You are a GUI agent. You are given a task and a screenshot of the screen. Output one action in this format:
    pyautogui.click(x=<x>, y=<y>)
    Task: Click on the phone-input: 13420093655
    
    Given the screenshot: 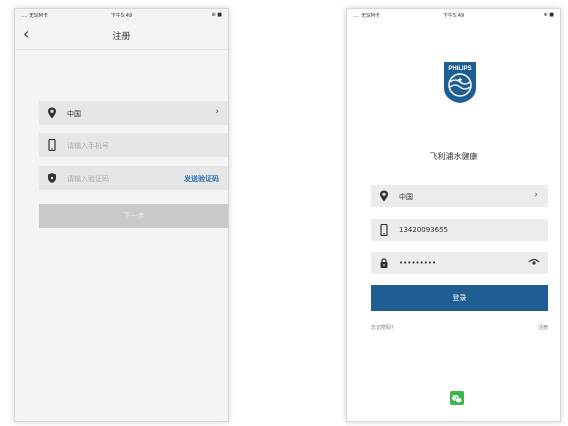 What is the action you would take?
    pyautogui.click(x=459, y=230)
    